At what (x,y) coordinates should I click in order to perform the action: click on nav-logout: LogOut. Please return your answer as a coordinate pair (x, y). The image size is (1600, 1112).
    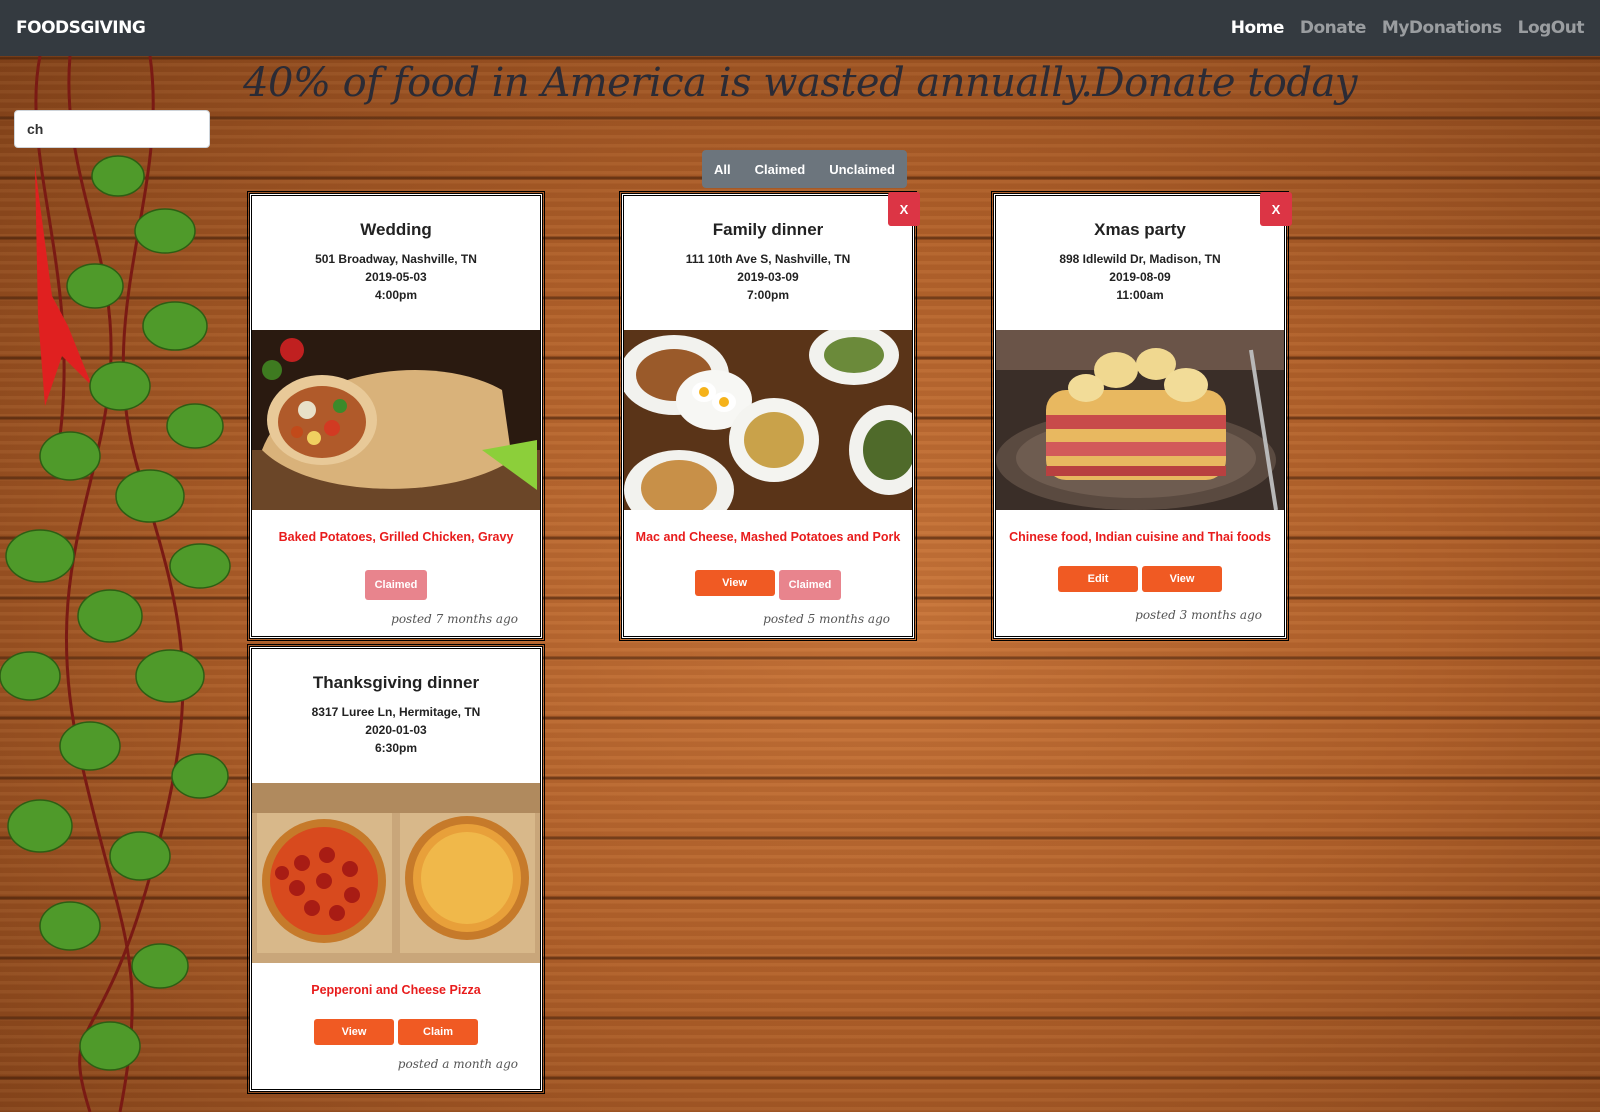
    Looking at the image, I should click on (1551, 28).